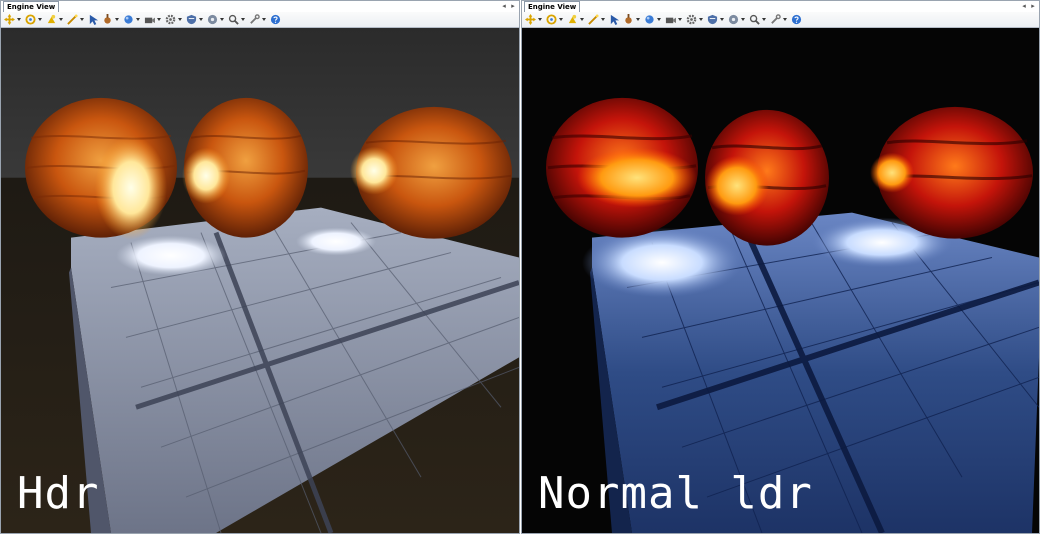  What do you see at coordinates (58, 493) in the screenshot?
I see `viewport-caption: Hdr` at bounding box center [58, 493].